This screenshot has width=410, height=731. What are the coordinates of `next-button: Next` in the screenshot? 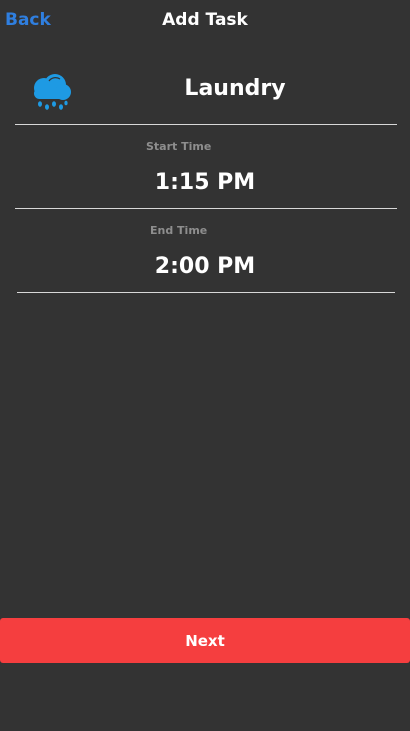 It's located at (205, 640).